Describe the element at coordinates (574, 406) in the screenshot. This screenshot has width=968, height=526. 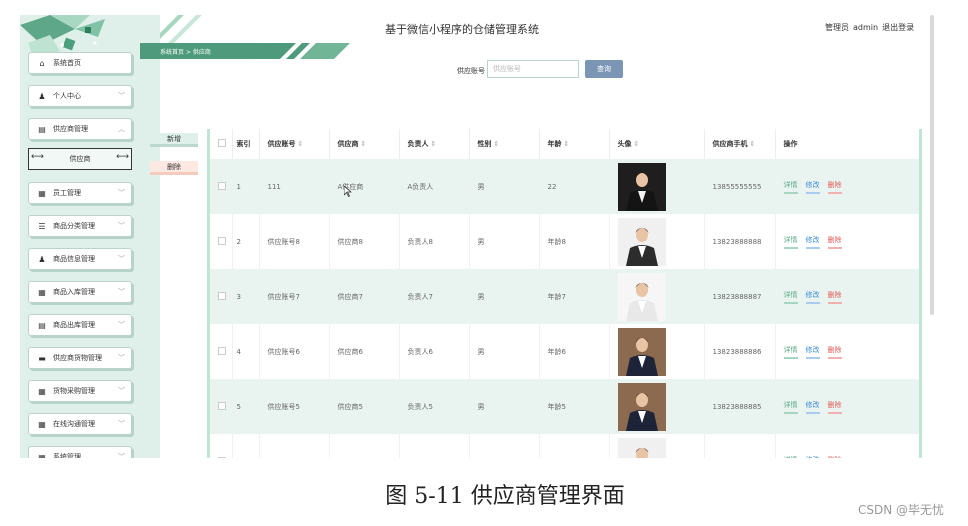
I see `cell-age: 年龄5` at that location.